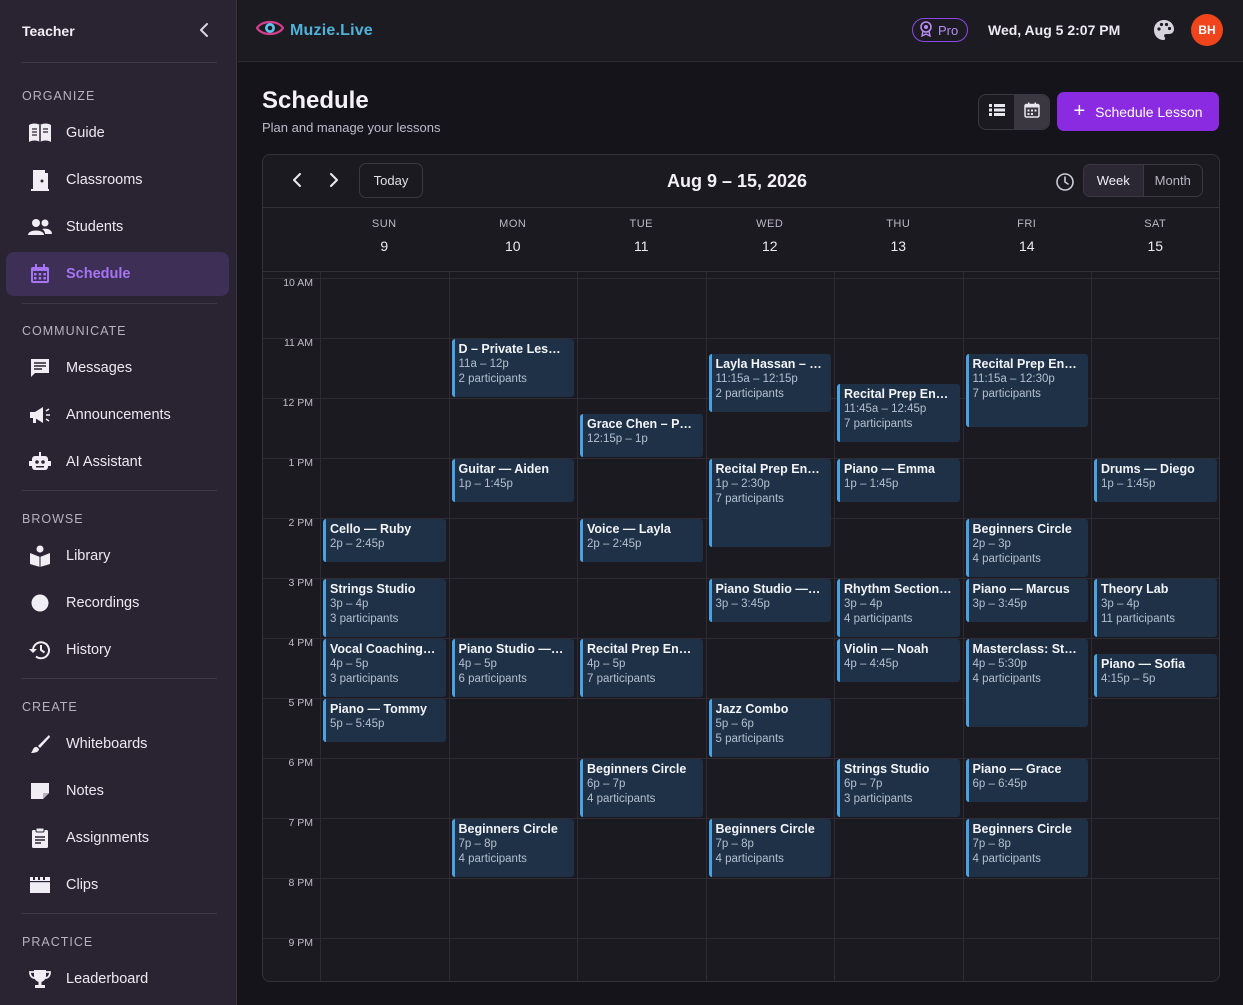 The height and width of the screenshot is (1005, 1243). I want to click on lesson-event: Piano Studio —… 3p – 3:45p, so click(769, 600).